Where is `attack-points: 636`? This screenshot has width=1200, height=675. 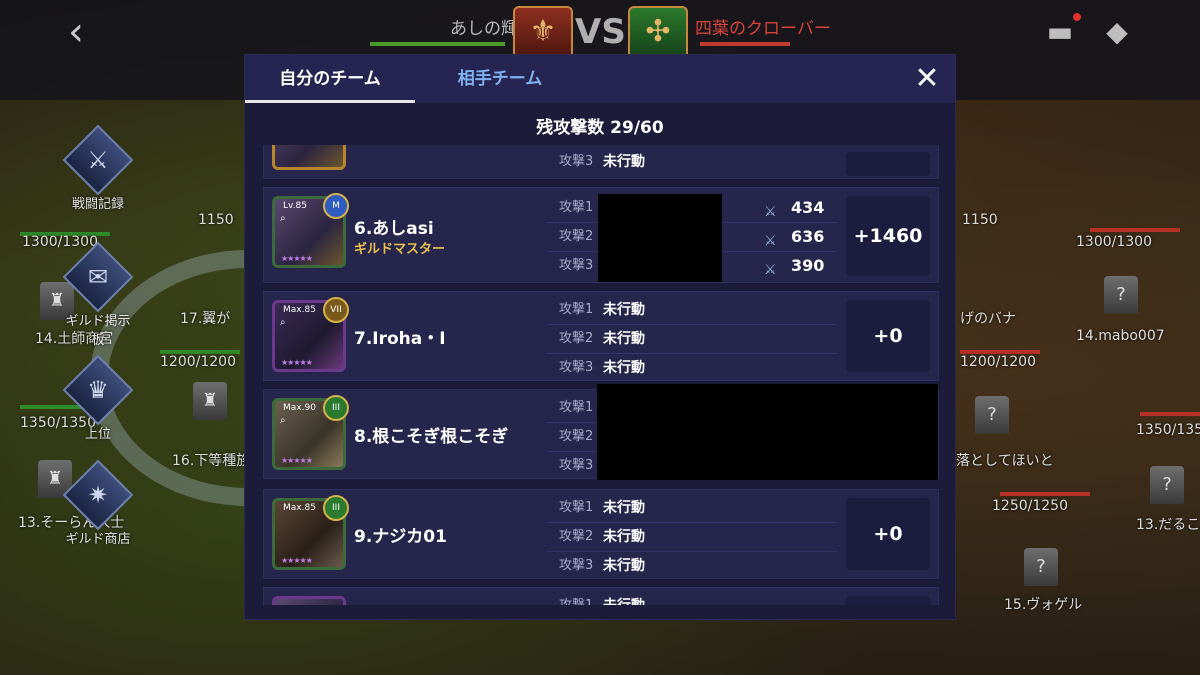
attack-points: 636 is located at coordinates (808, 236).